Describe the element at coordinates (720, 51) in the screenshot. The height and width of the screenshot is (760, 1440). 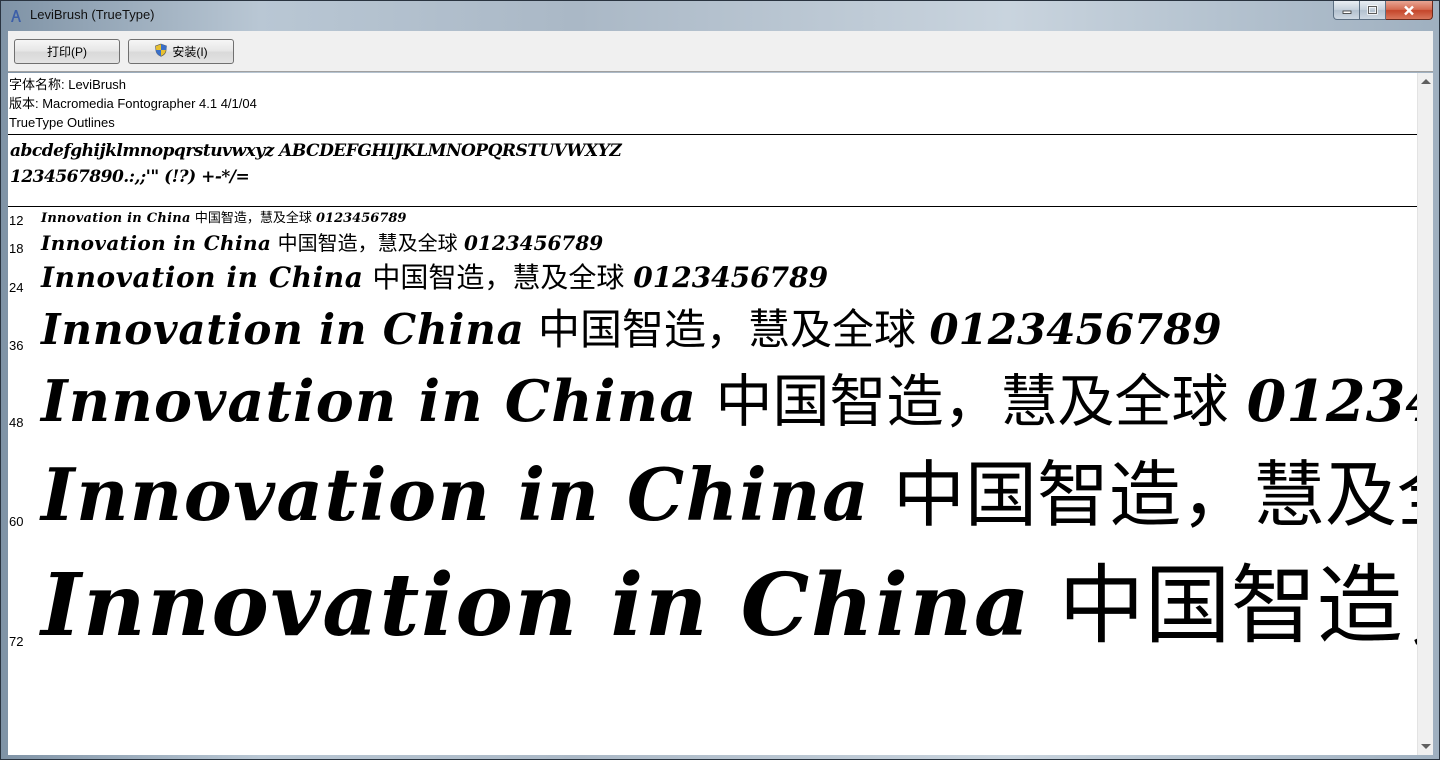
I see `toolbar: 打印(P) 安装(I)` at that location.